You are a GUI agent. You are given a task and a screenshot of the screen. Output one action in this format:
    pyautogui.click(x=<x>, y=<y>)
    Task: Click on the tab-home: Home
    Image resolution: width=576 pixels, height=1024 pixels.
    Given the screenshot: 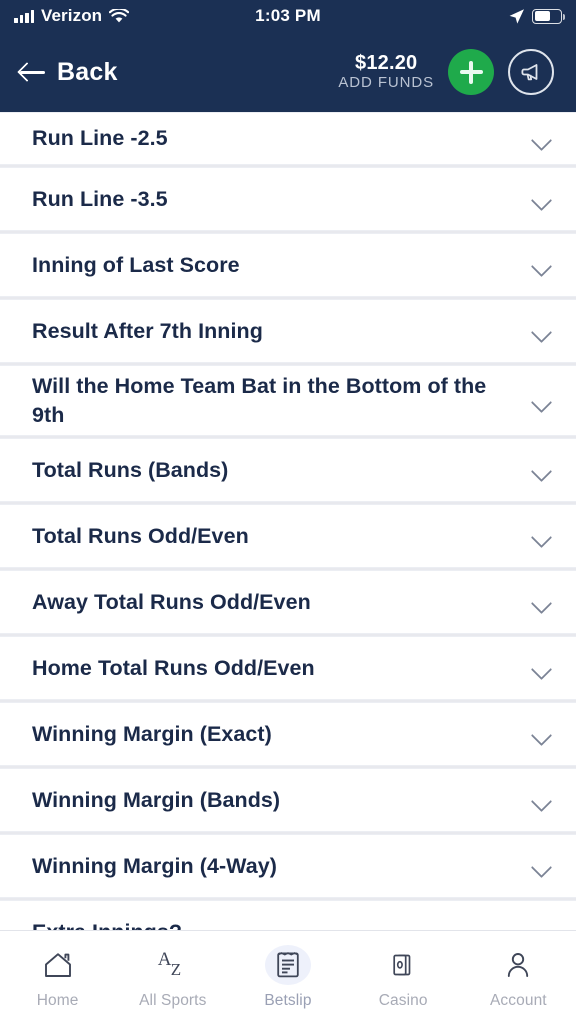 What is the action you would take?
    pyautogui.click(x=58, y=977)
    